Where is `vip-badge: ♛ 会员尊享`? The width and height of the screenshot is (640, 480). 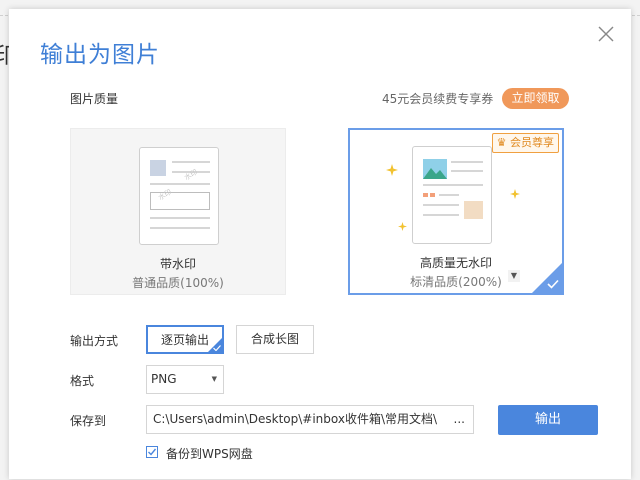
vip-badge: ♛ 会员尊享 is located at coordinates (525, 143).